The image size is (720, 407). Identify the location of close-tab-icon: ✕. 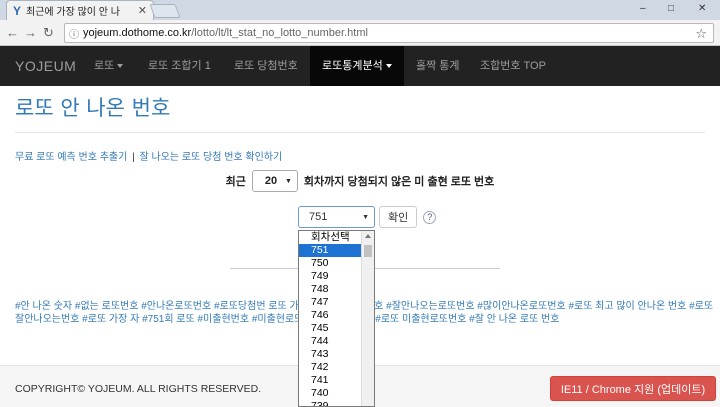
(142, 10).